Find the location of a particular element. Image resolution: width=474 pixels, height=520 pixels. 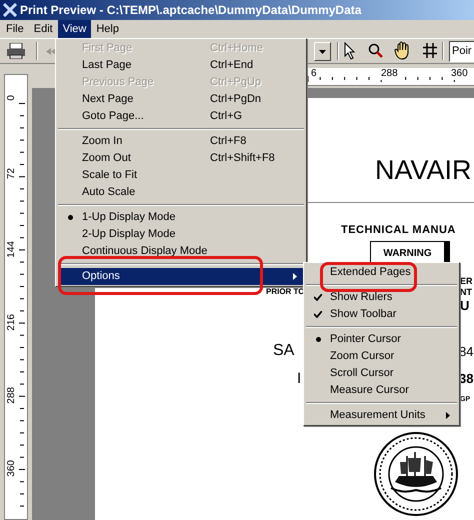

menu-item: Measure Cursor is located at coordinates (381, 390).